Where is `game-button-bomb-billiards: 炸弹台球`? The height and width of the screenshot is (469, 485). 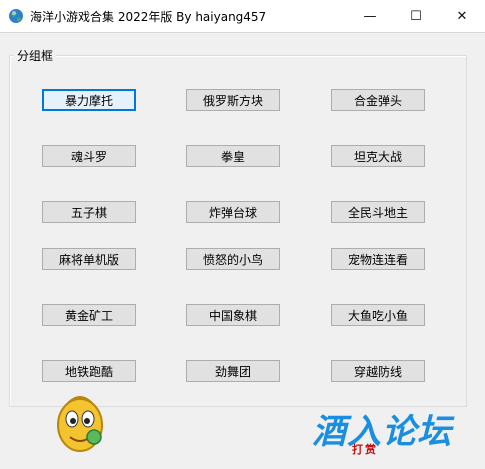 game-button-bomb-billiards: 炸弹台球 is located at coordinates (233, 212).